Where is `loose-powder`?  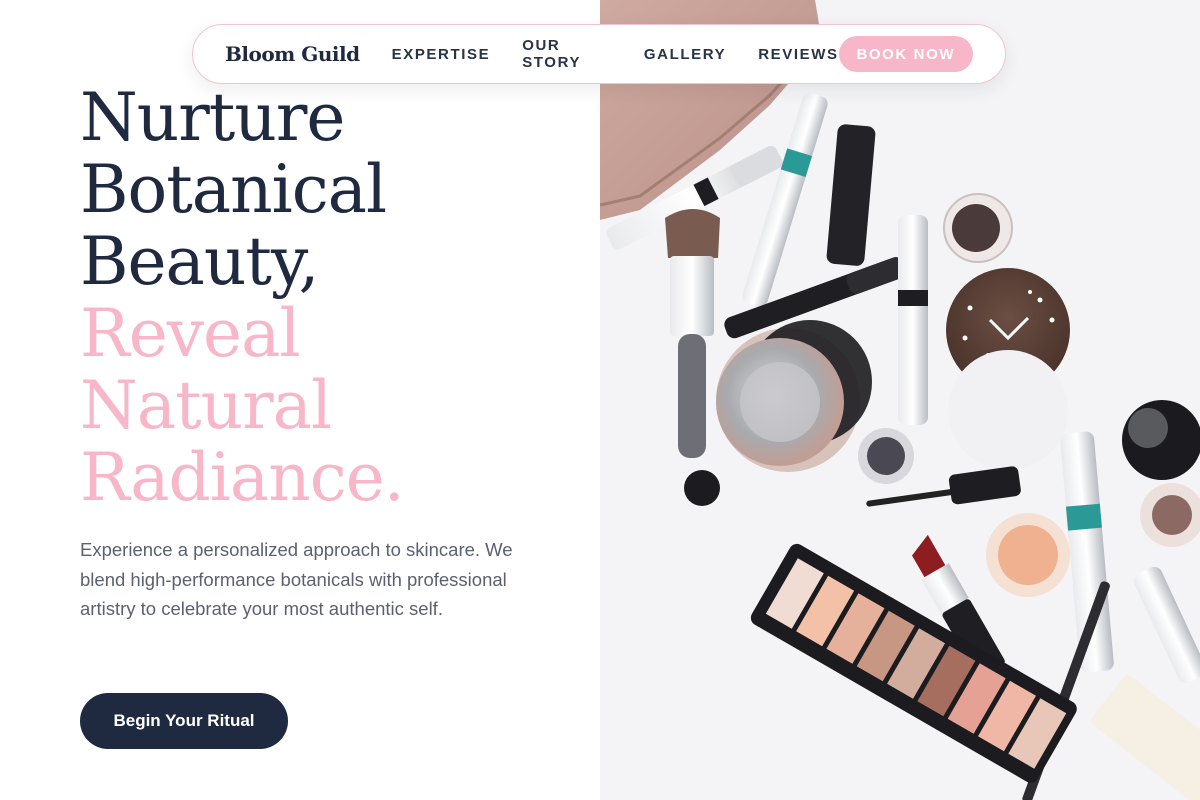 loose-powder is located at coordinates (1008, 410).